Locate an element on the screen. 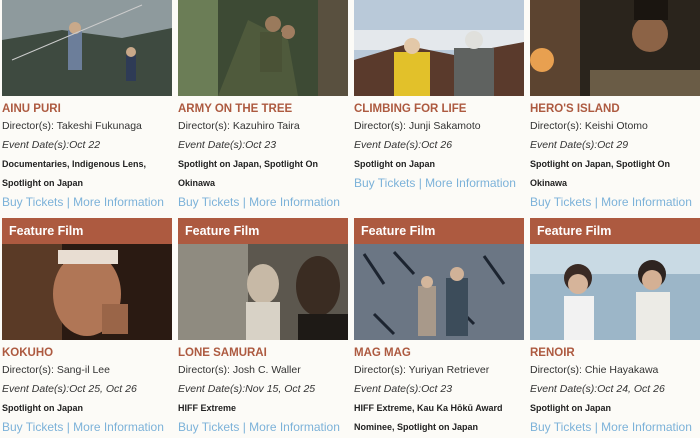 This screenshot has width=700, height=438. director-line: Director(s): Junji Sakamoto is located at coordinates (439, 126).